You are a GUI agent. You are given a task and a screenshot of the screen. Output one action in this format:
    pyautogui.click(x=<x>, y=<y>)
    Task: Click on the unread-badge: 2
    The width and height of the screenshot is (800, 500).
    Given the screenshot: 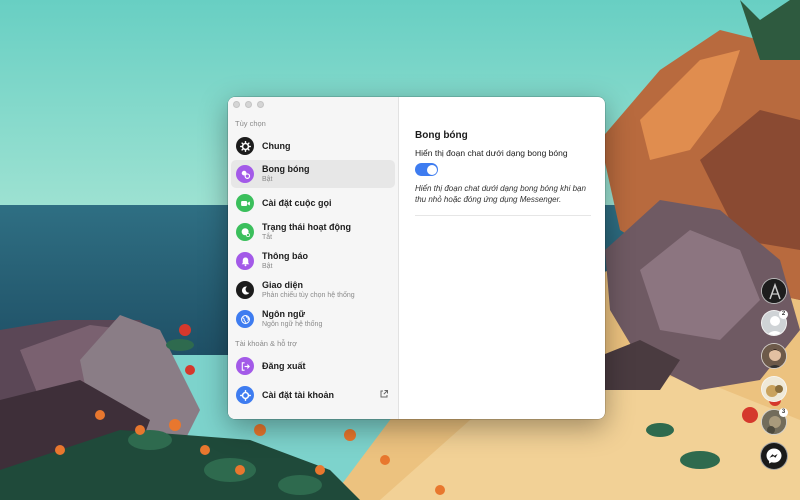 What is the action you would take?
    pyautogui.click(x=783, y=314)
    